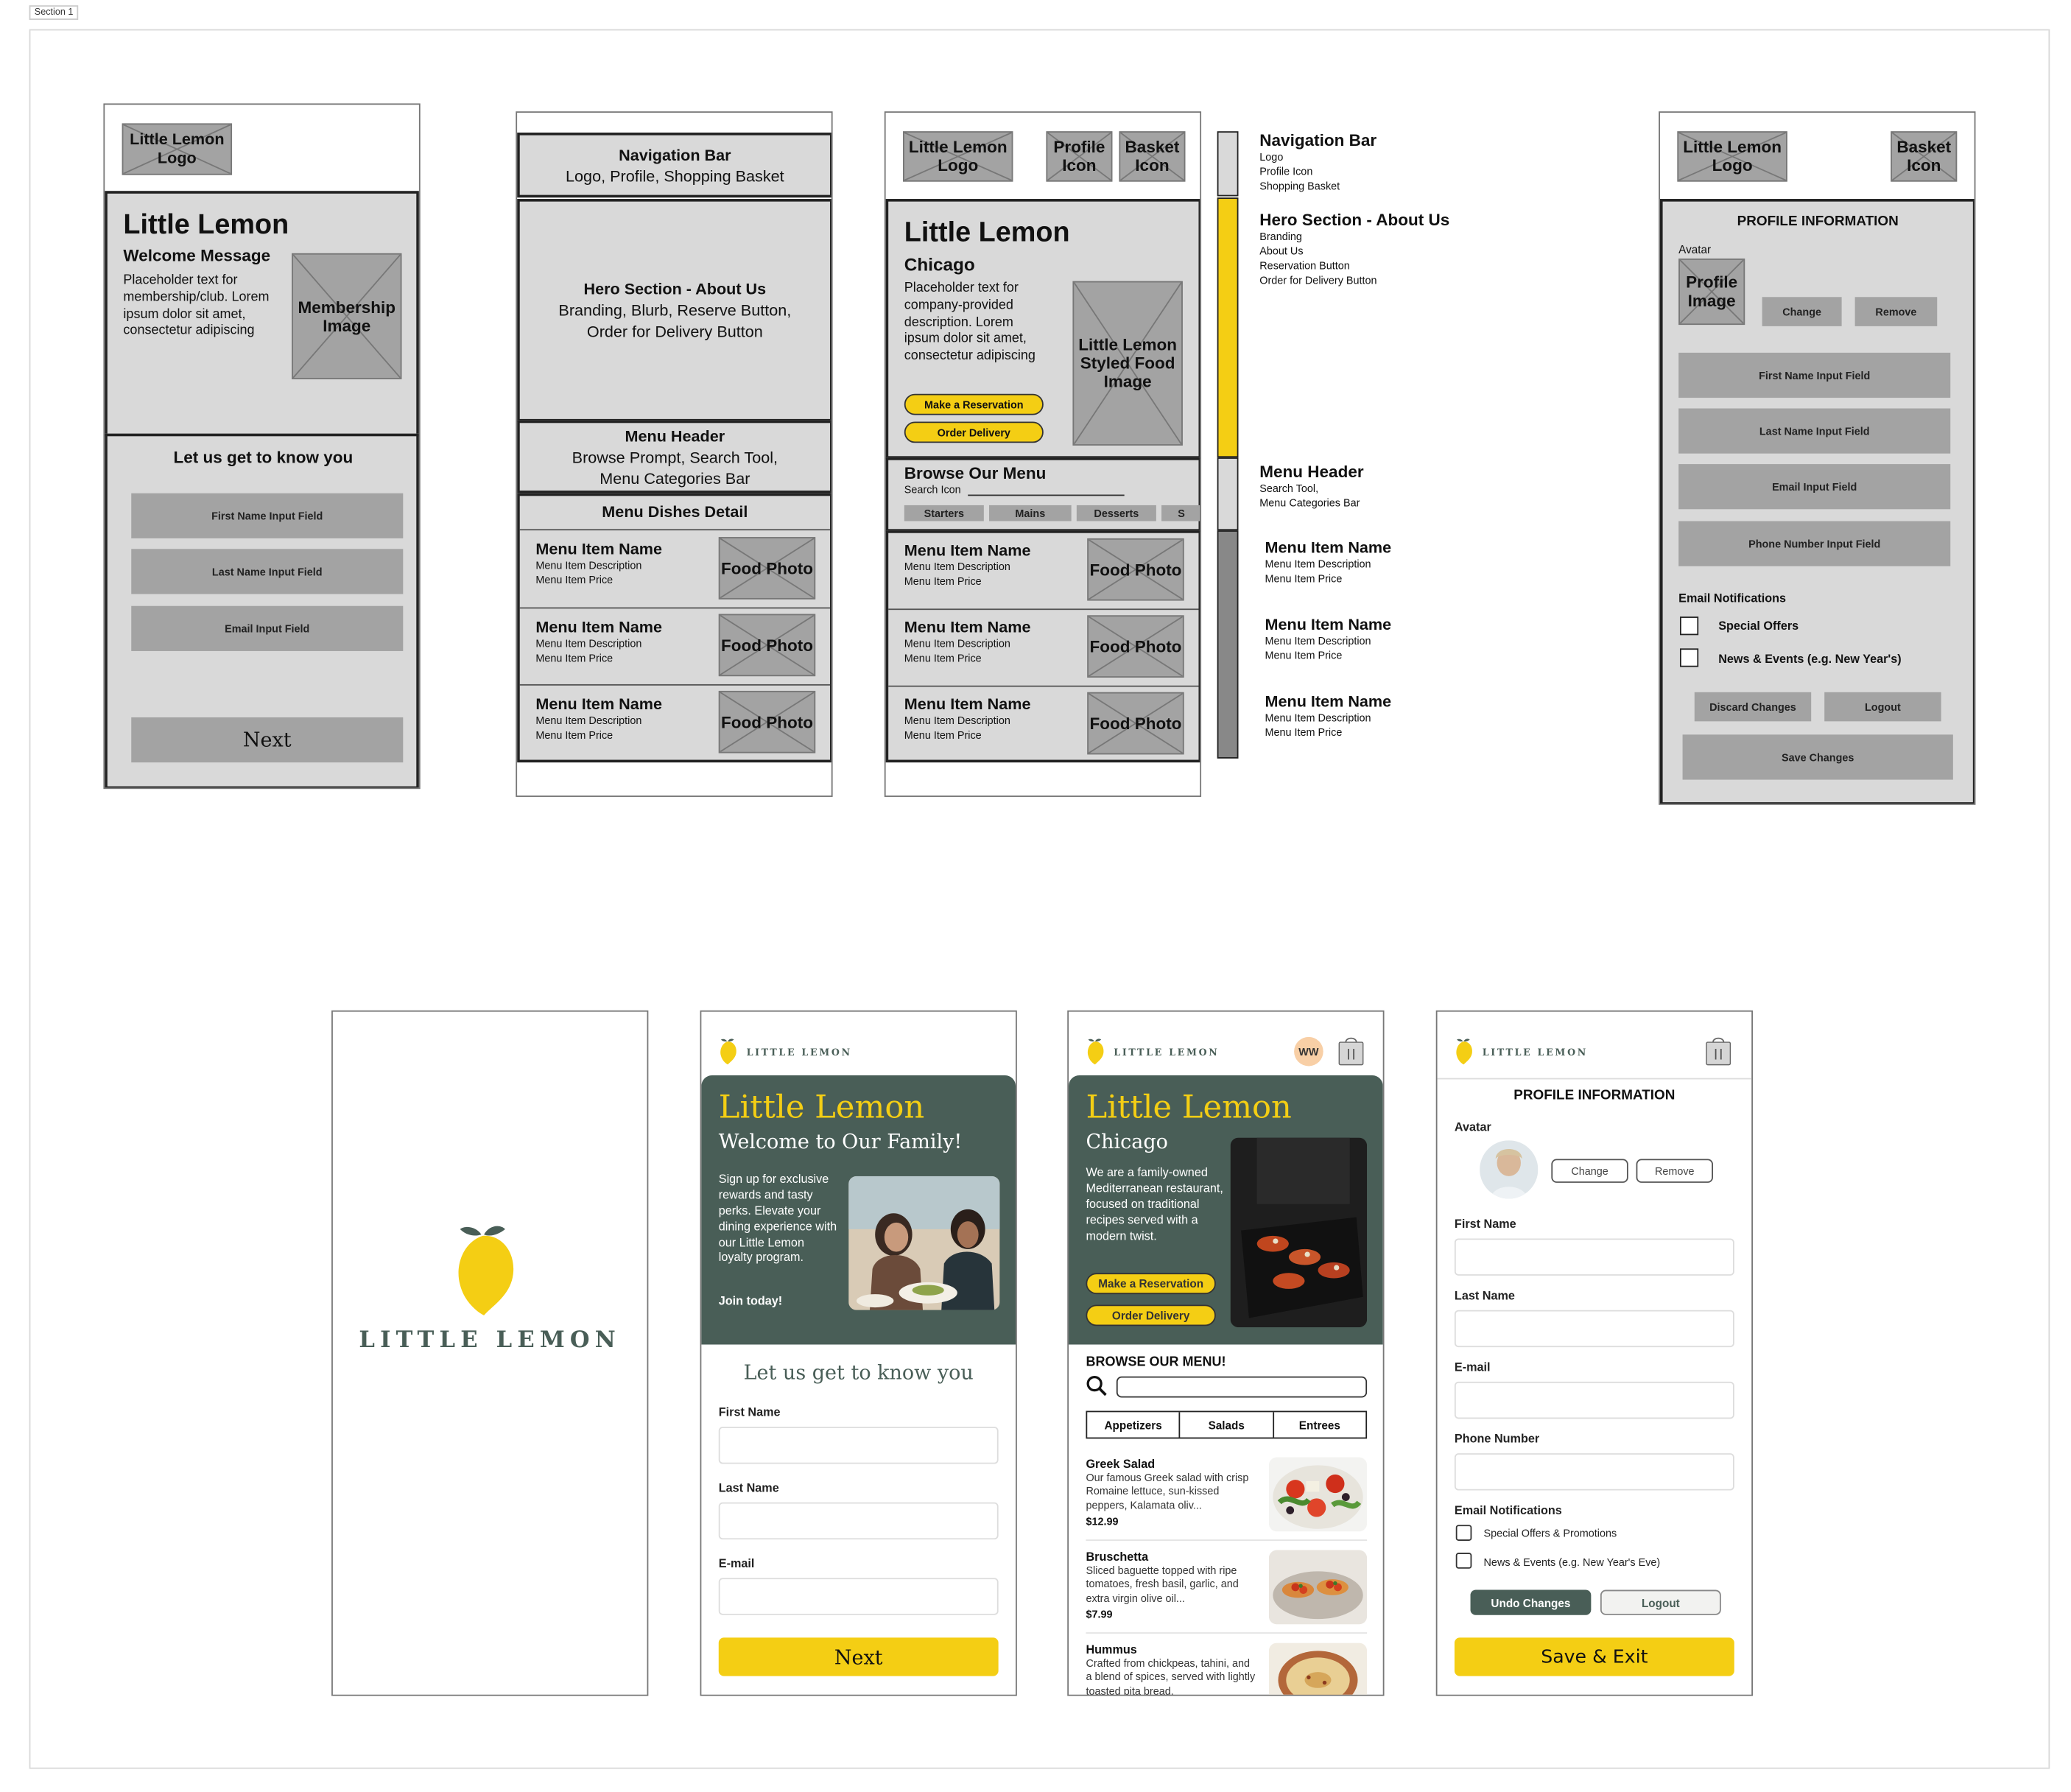  Describe the element at coordinates (1167, 1052) in the screenshot. I see `header-brand: LITTLE LEMON` at that location.